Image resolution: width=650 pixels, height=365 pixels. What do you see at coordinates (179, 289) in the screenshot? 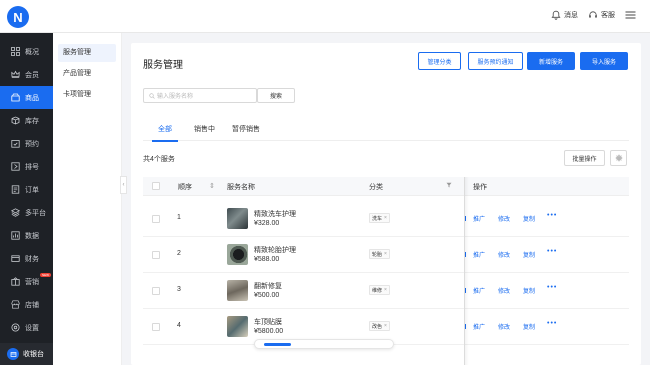
I see `row-order: 3` at bounding box center [179, 289].